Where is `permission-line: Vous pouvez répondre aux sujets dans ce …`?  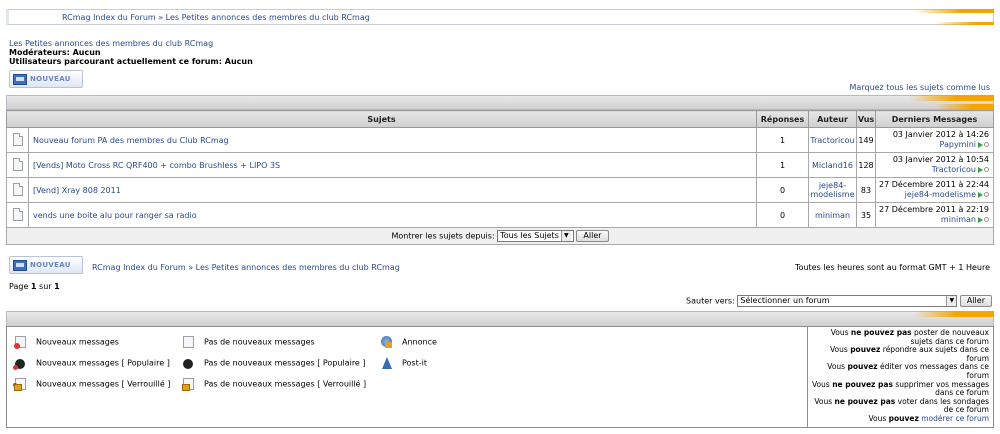
permission-line: Vous pouvez répondre aux sujets dans ce … is located at coordinates (909, 354).